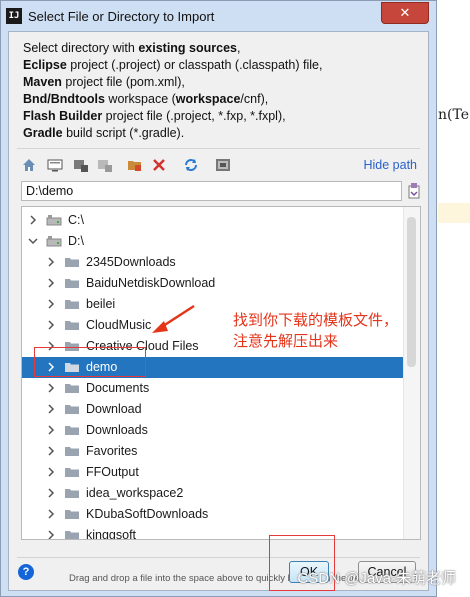 Image resolution: width=470 pixels, height=597 pixels. I want to click on description-text: workspace (, so click(140, 99).